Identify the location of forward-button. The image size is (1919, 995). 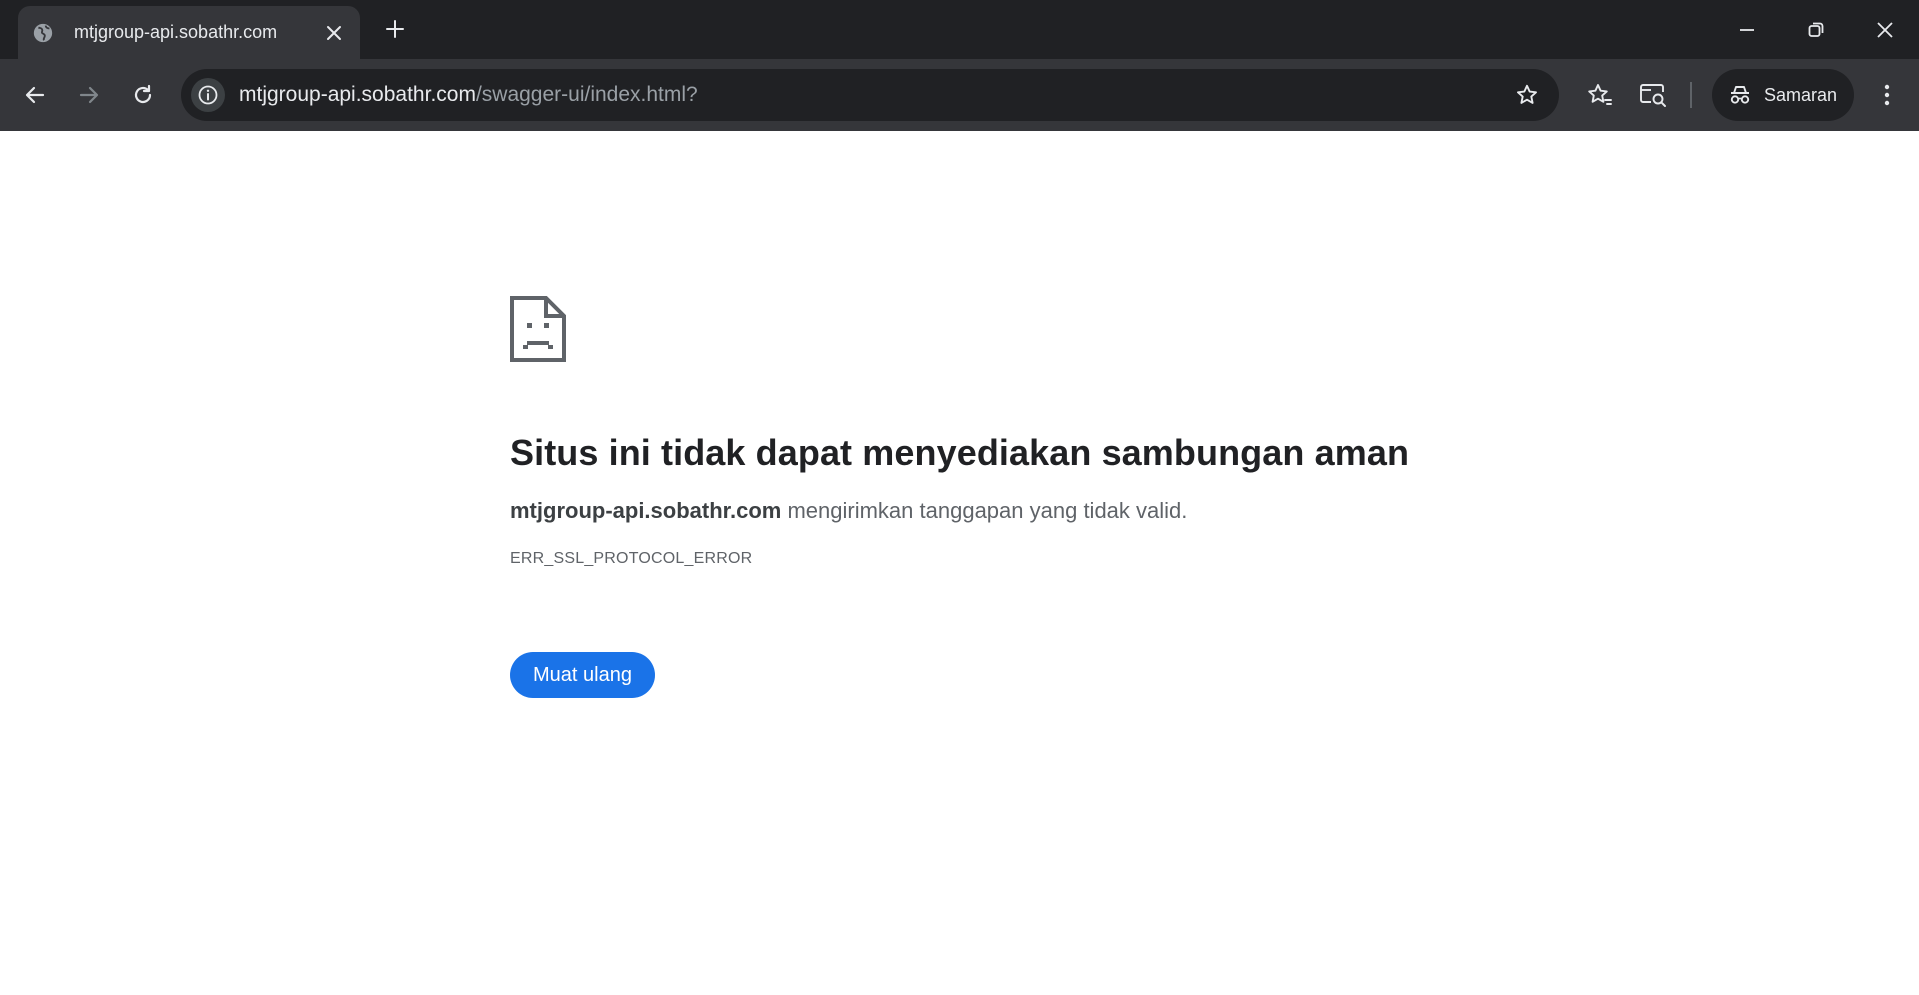
(89, 95).